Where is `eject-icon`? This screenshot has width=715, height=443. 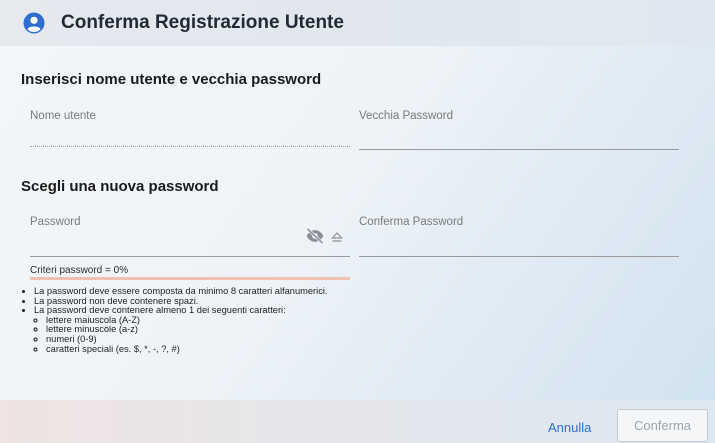
eject-icon is located at coordinates (337, 237).